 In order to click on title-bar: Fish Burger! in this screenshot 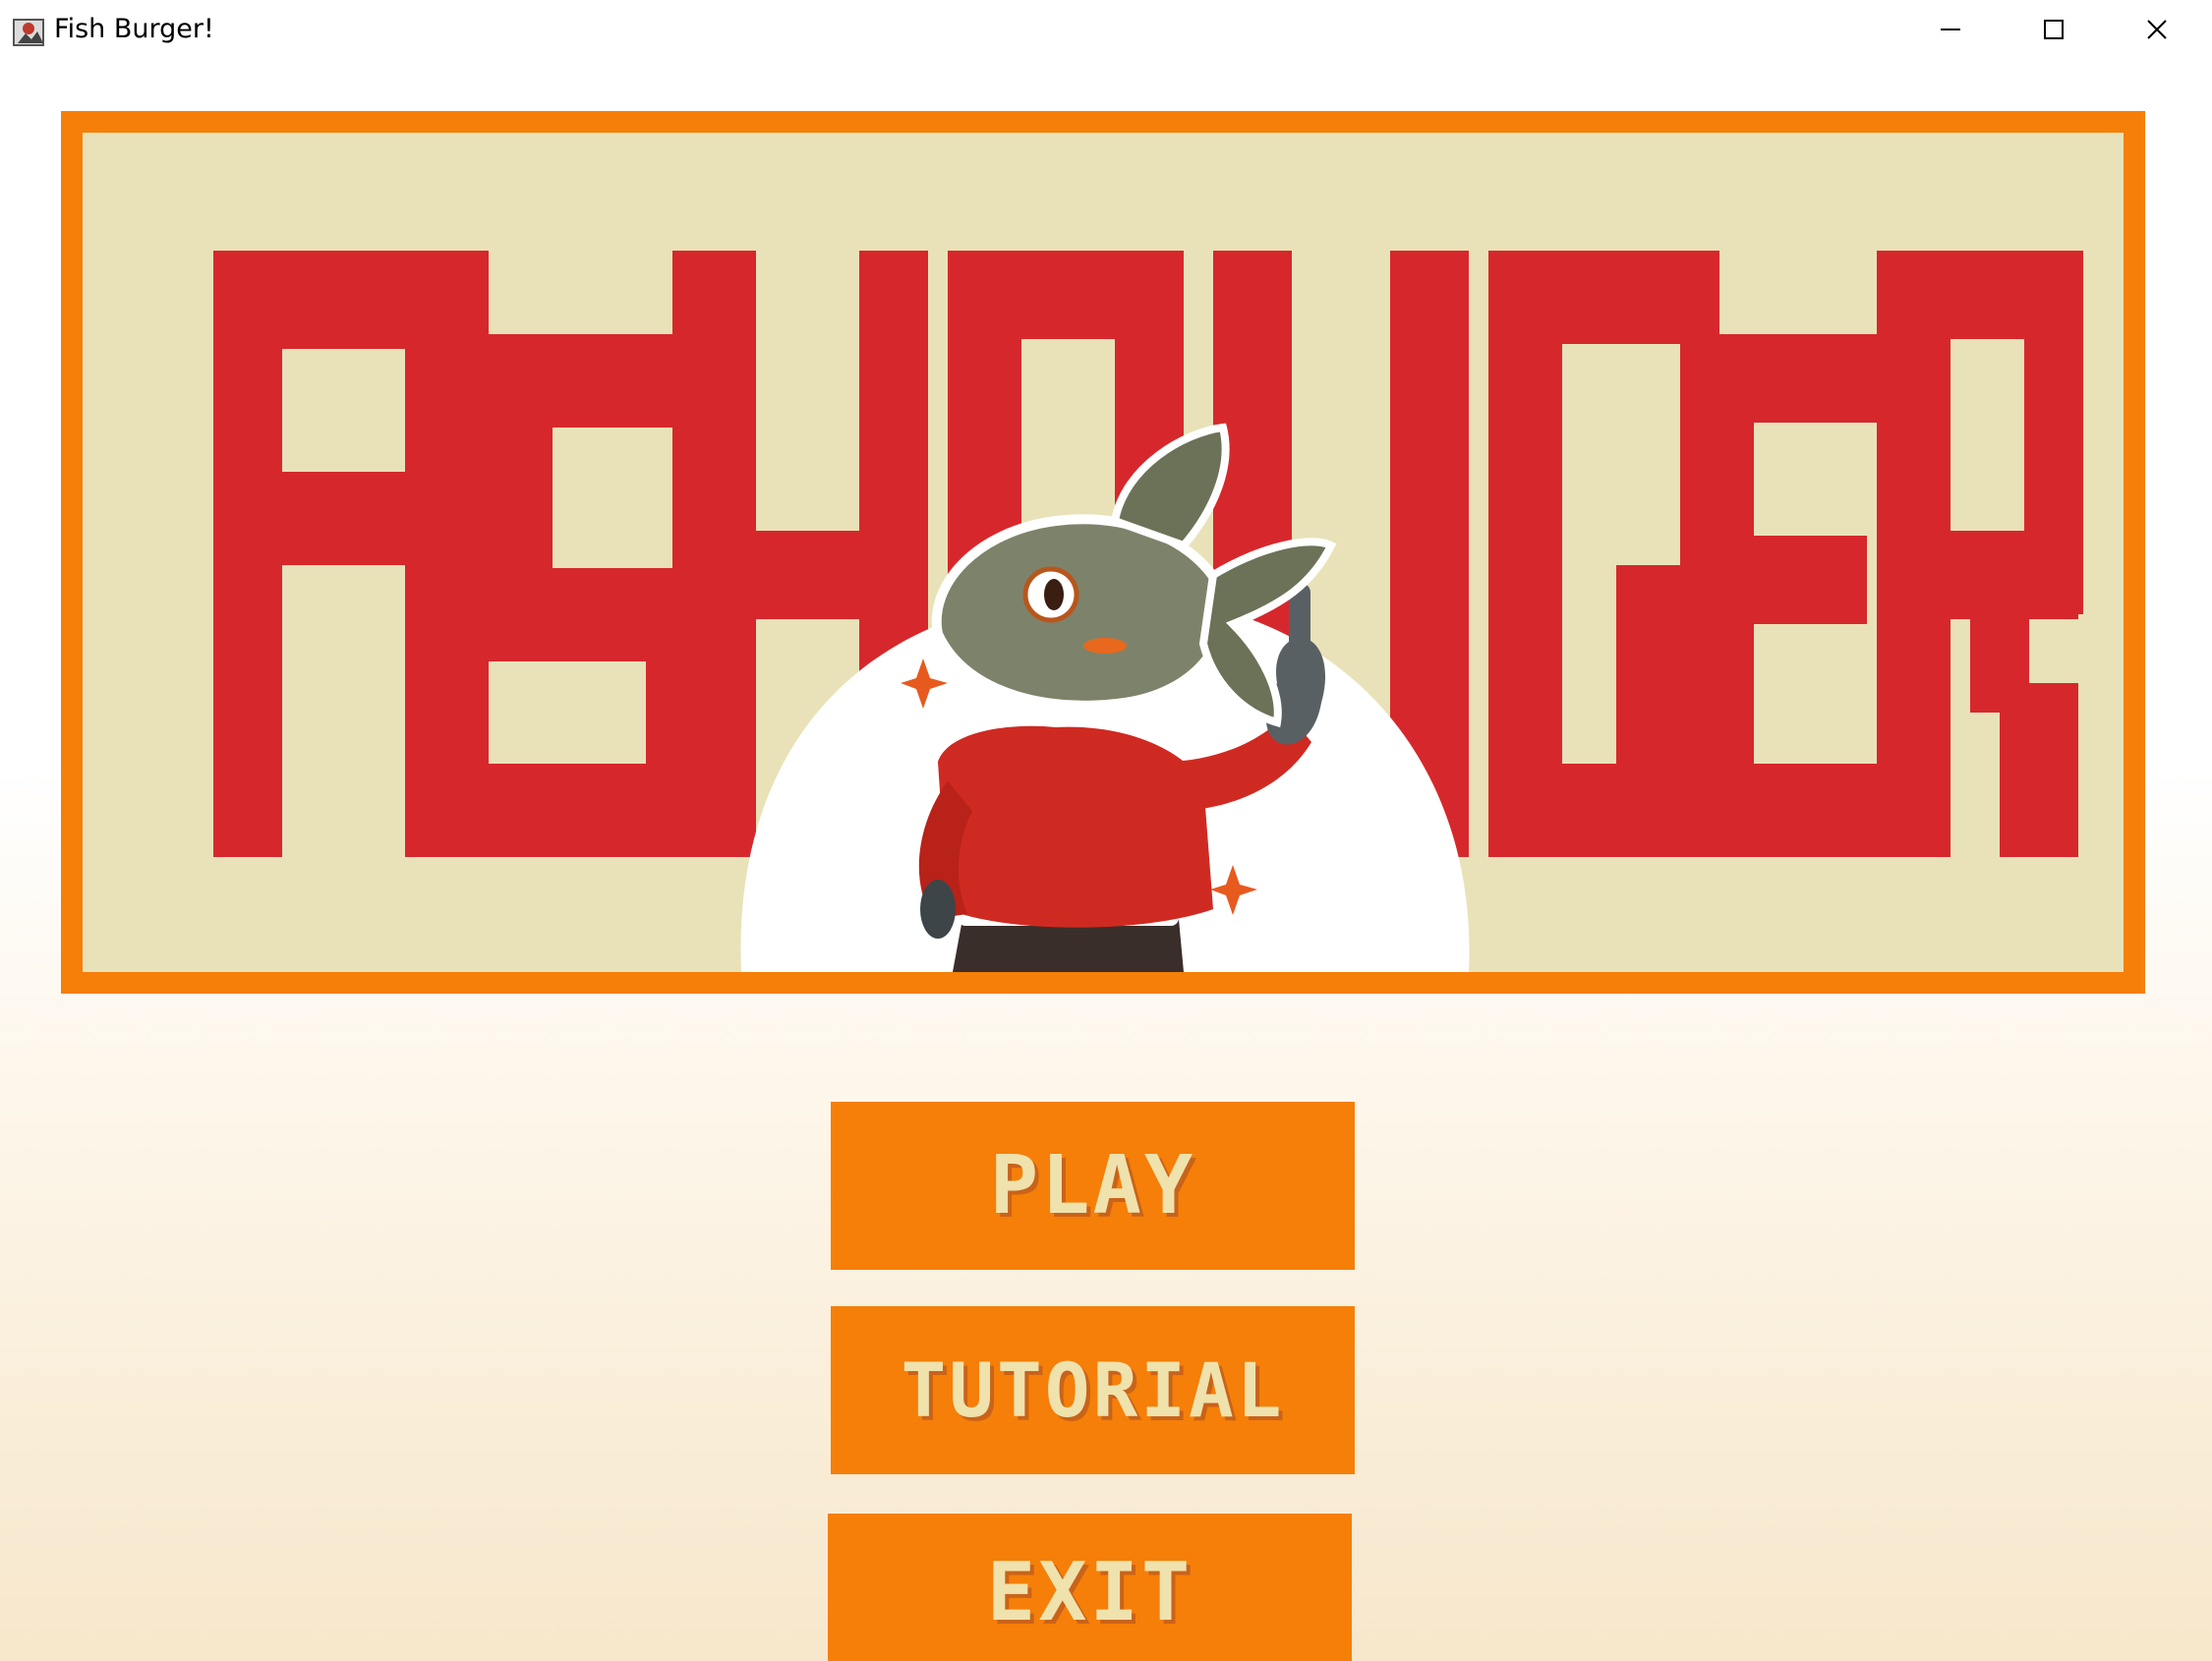, I will do `click(1106, 32)`.